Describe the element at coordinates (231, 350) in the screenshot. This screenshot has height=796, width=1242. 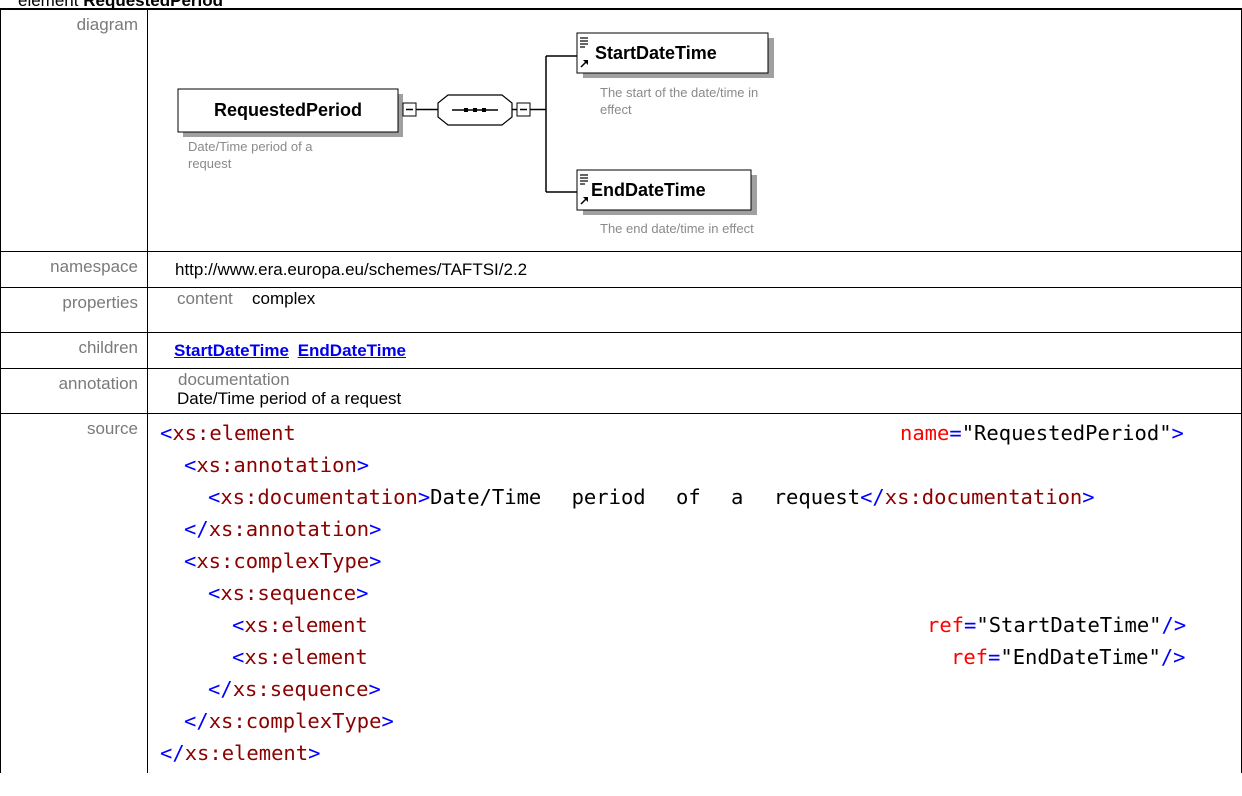
I see `child-link-startdatetime: StartDateTime` at that location.